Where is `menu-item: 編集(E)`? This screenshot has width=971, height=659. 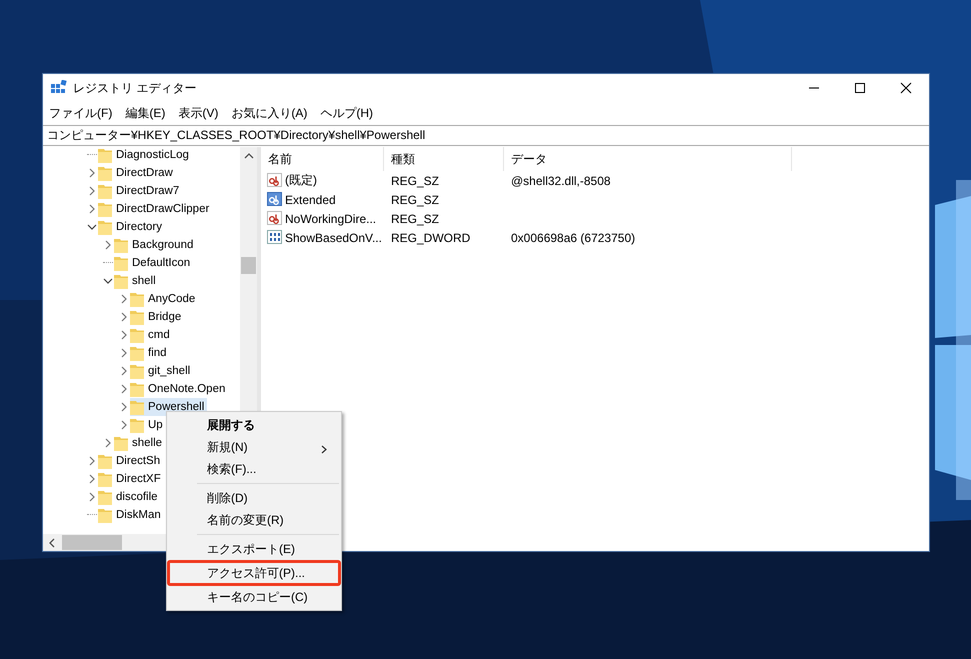 menu-item: 編集(E) is located at coordinates (145, 113).